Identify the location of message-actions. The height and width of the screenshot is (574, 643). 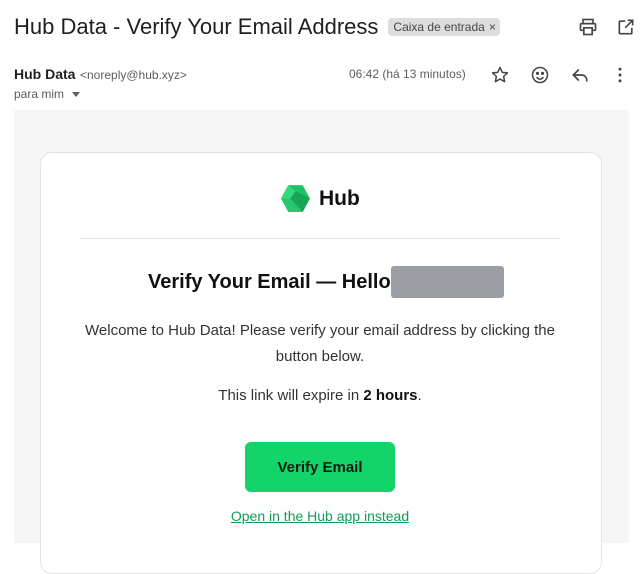
(560, 75).